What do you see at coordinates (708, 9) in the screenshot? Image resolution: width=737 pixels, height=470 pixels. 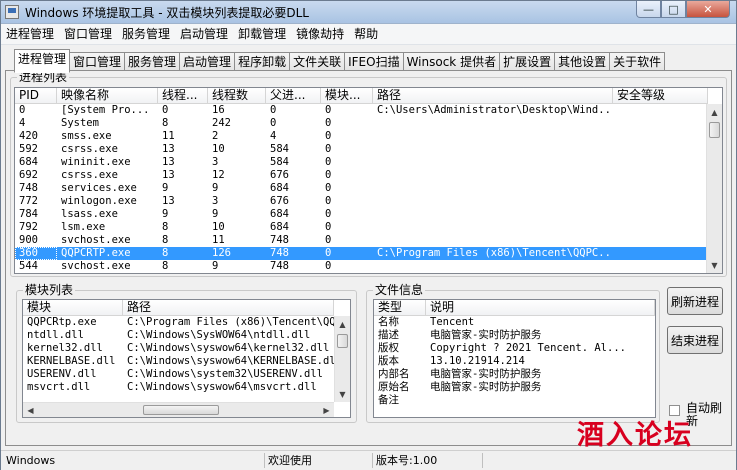 I see `close-icon: ✕` at bounding box center [708, 9].